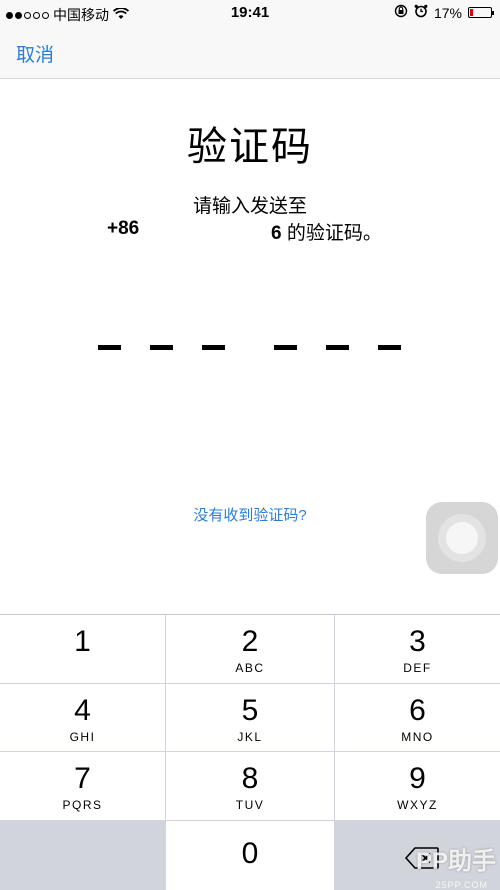 The height and width of the screenshot is (890, 500). I want to click on cancel-button: 取消, so click(35, 53).